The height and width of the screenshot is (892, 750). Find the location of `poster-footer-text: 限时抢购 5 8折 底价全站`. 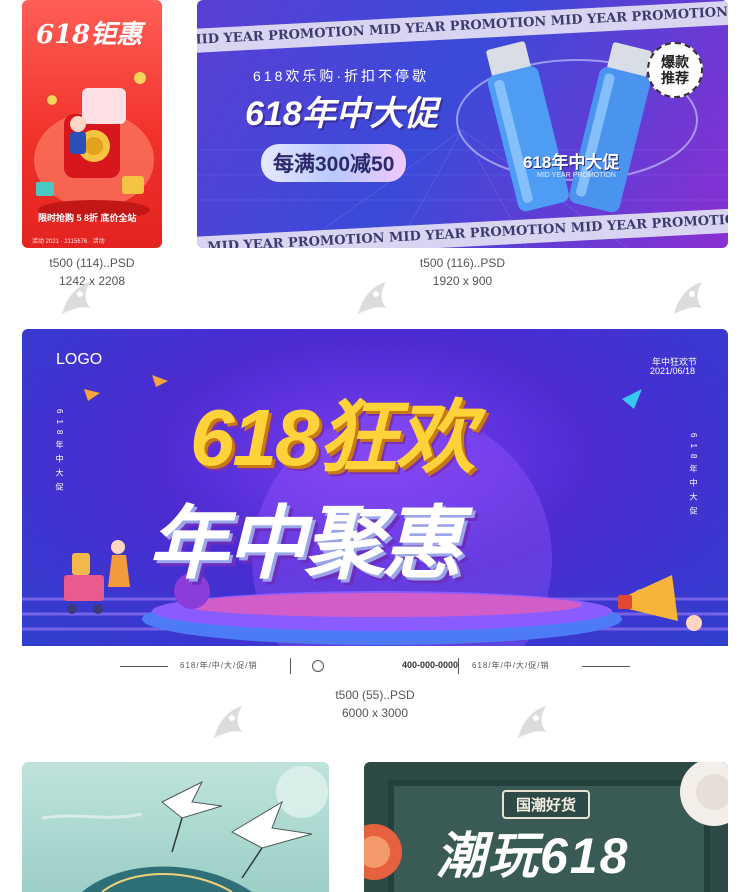

poster-footer-text: 限时抢购 5 8折 底价全站 is located at coordinates (87, 218).